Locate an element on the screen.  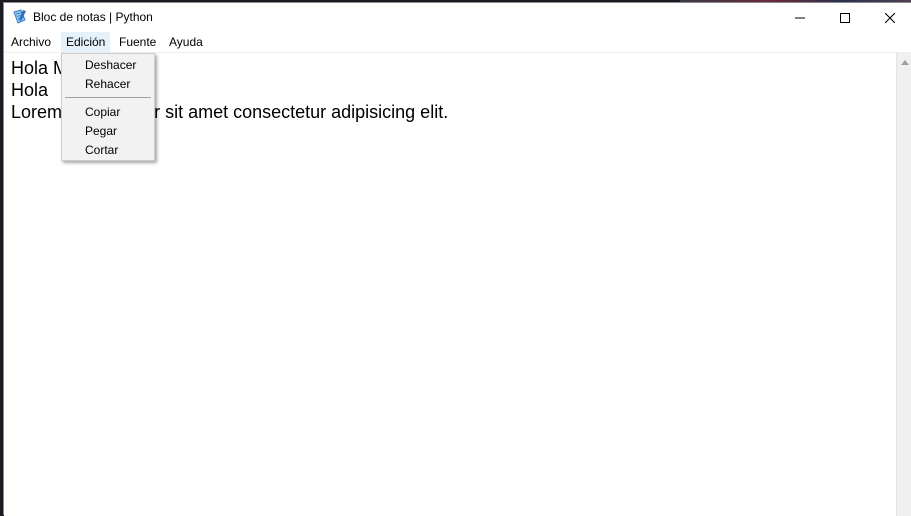
vertical-scrollbar is located at coordinates (903, 284).